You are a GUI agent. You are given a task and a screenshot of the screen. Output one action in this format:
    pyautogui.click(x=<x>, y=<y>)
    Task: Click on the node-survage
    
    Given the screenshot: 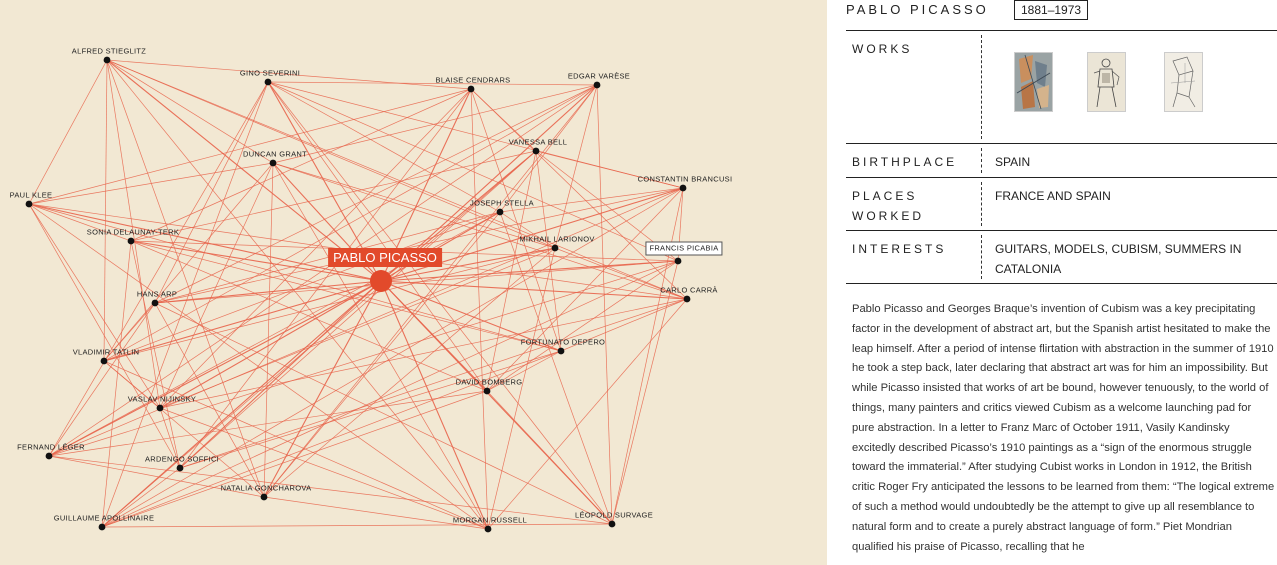 What is the action you would take?
    pyautogui.click(x=612, y=524)
    